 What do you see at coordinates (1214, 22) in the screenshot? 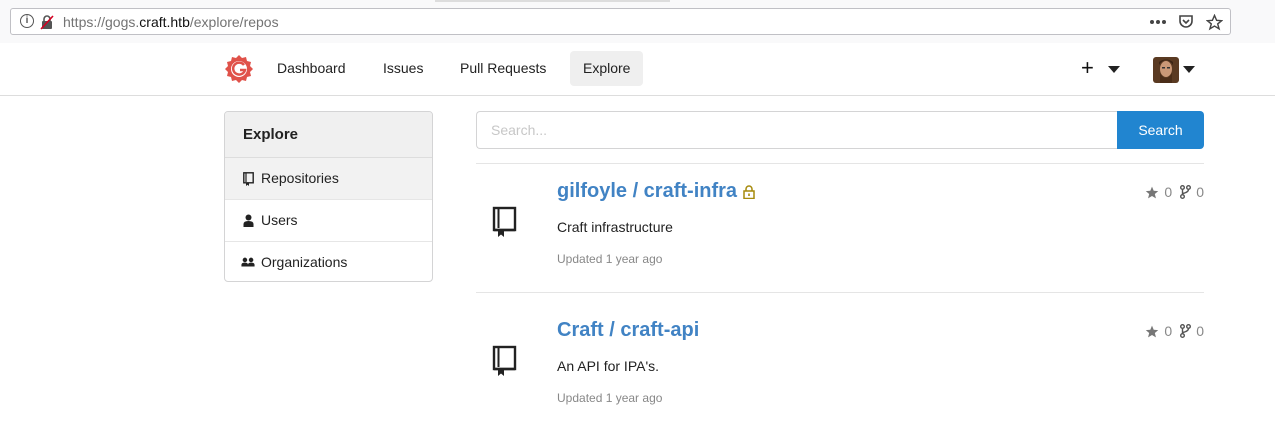
I see `bookmark-star-icon` at bounding box center [1214, 22].